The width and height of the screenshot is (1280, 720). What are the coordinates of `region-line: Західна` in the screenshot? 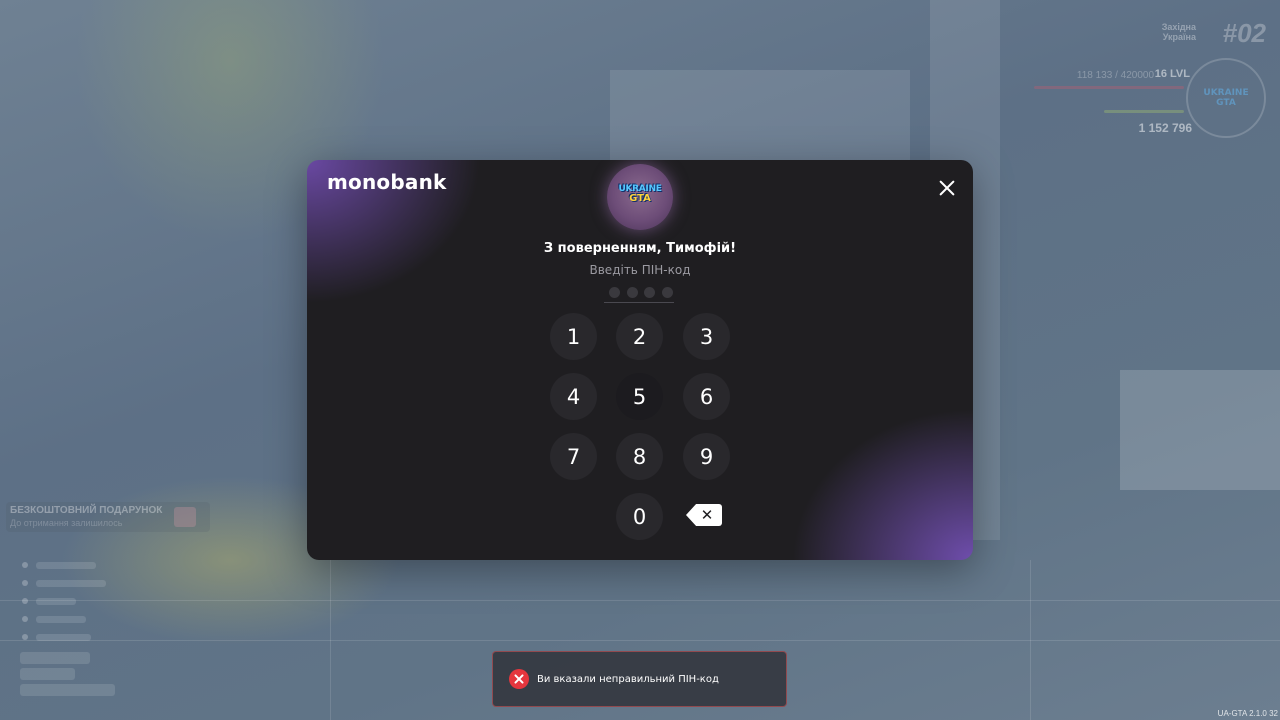 It's located at (1178, 27).